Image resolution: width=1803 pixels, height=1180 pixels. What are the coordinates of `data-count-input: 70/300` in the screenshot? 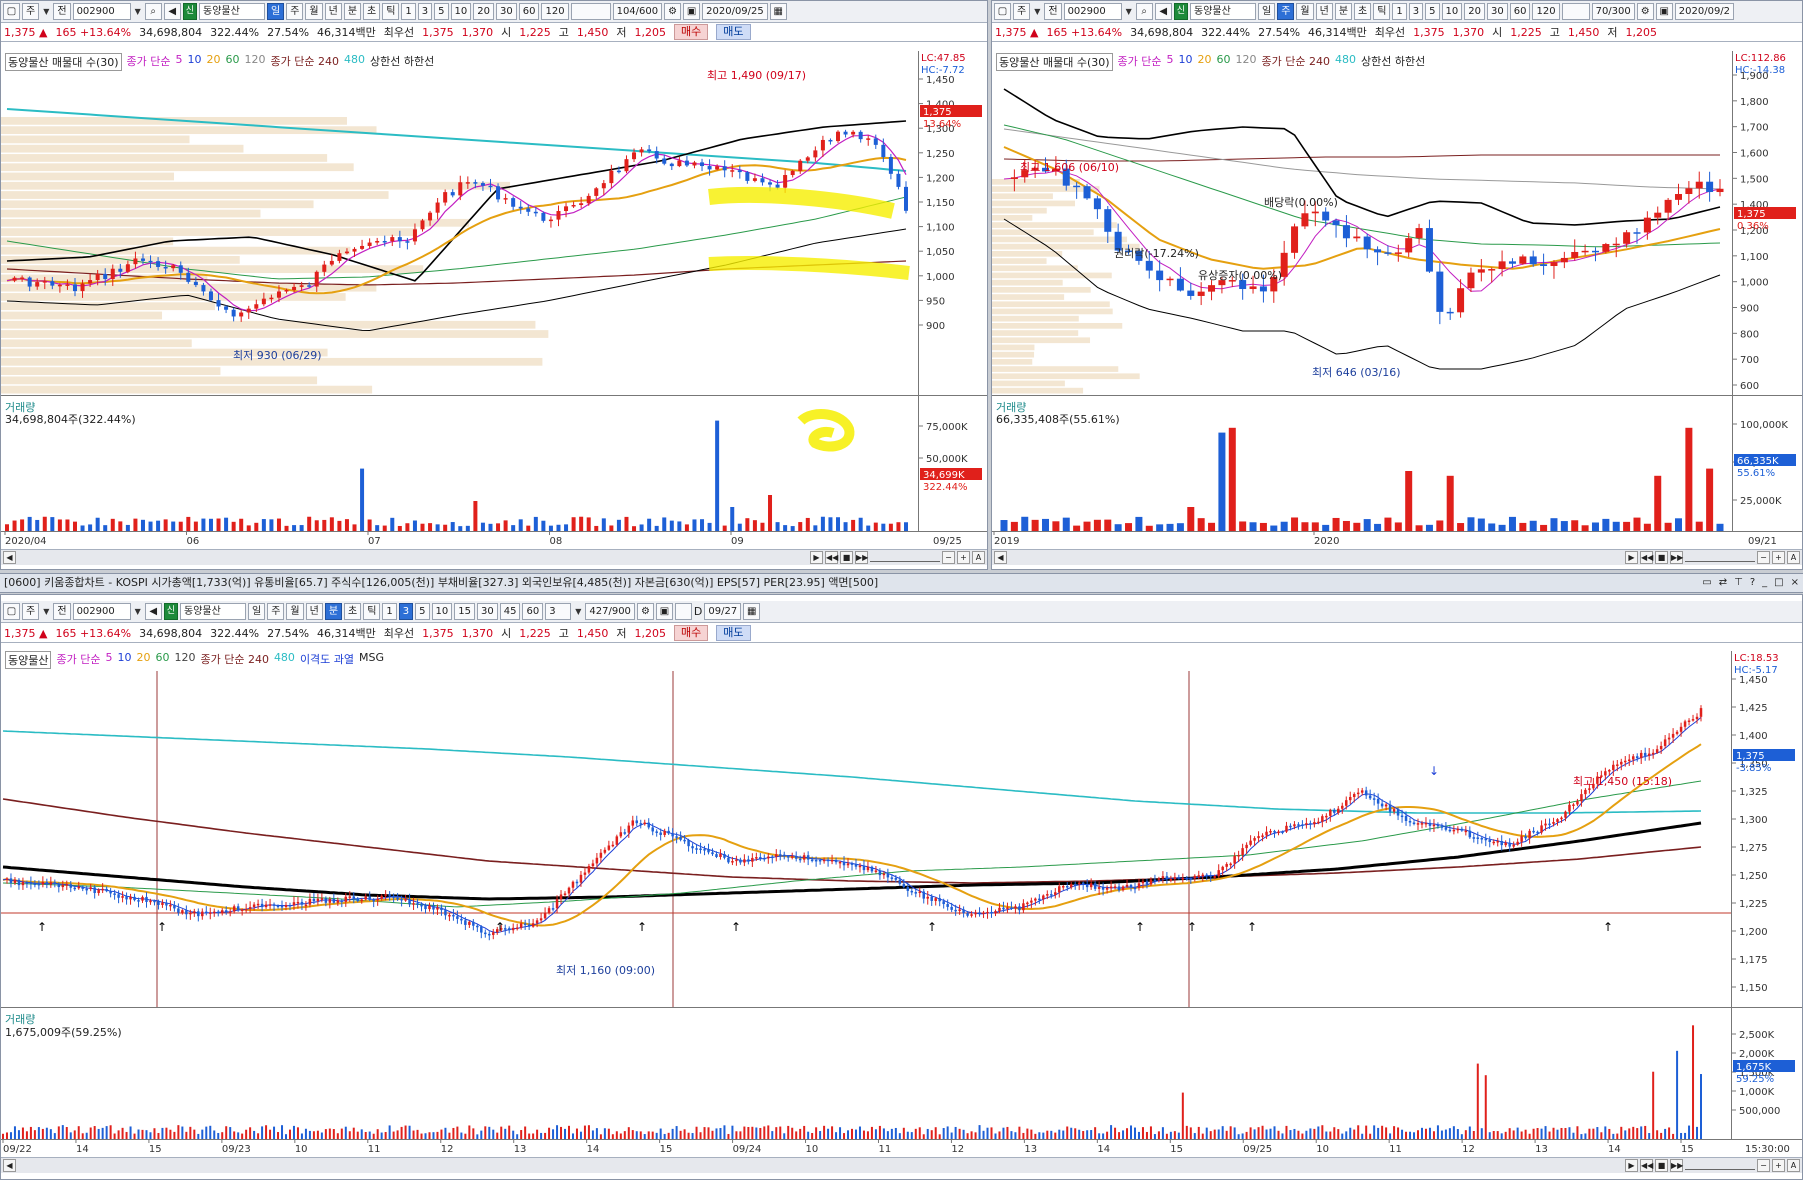 It's located at (1613, 11).